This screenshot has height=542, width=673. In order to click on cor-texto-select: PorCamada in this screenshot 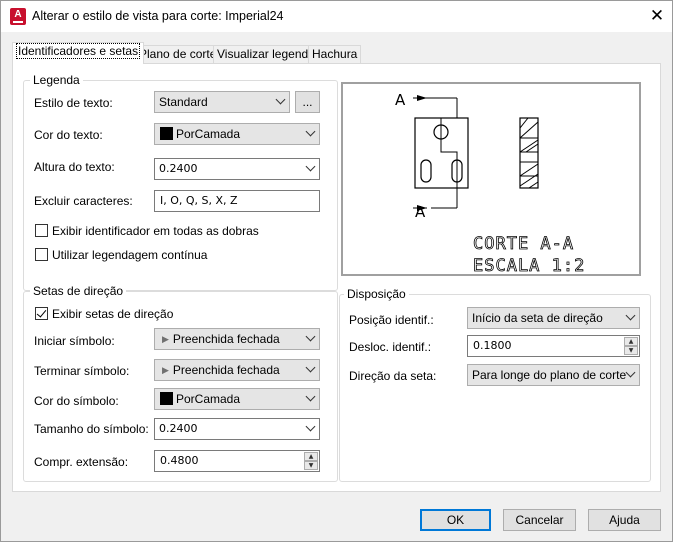, I will do `click(237, 134)`.